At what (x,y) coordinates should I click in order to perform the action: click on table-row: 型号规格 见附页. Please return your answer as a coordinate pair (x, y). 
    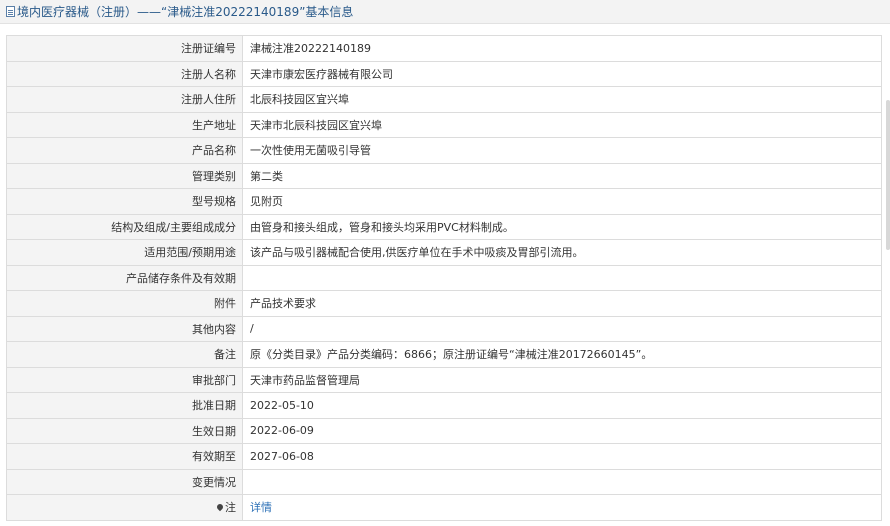
    Looking at the image, I should click on (444, 201).